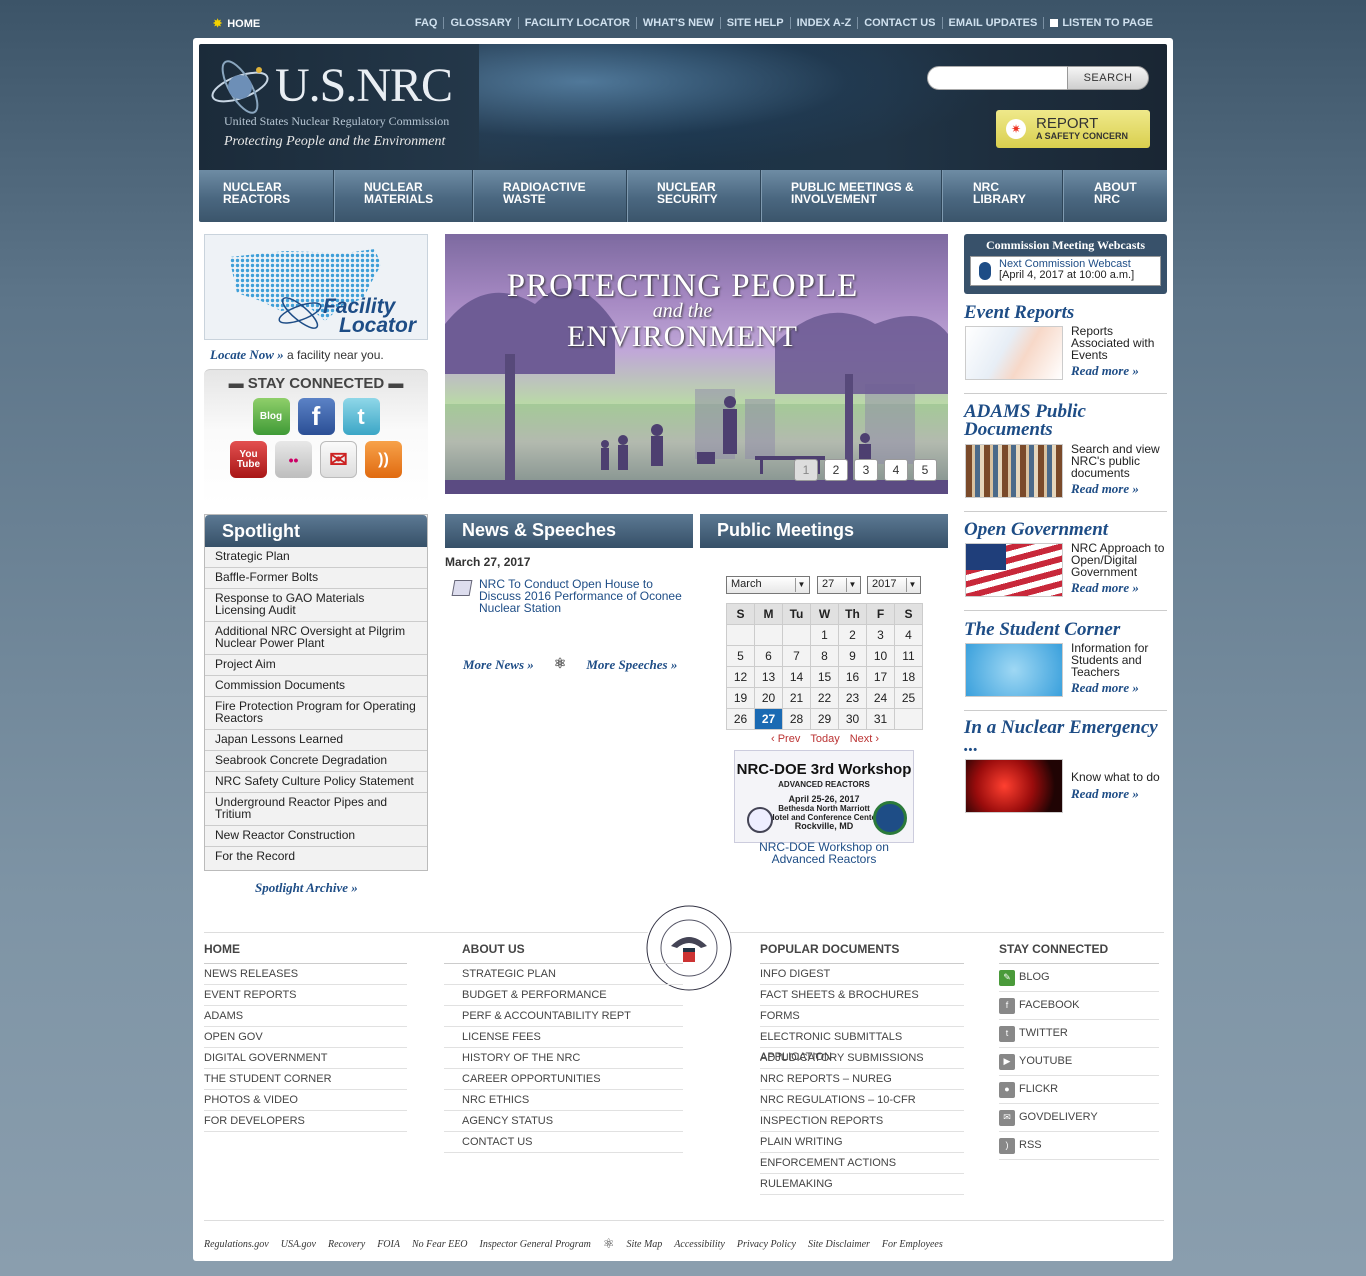  What do you see at coordinates (880, 698) in the screenshot?
I see `calendar-day: 24` at bounding box center [880, 698].